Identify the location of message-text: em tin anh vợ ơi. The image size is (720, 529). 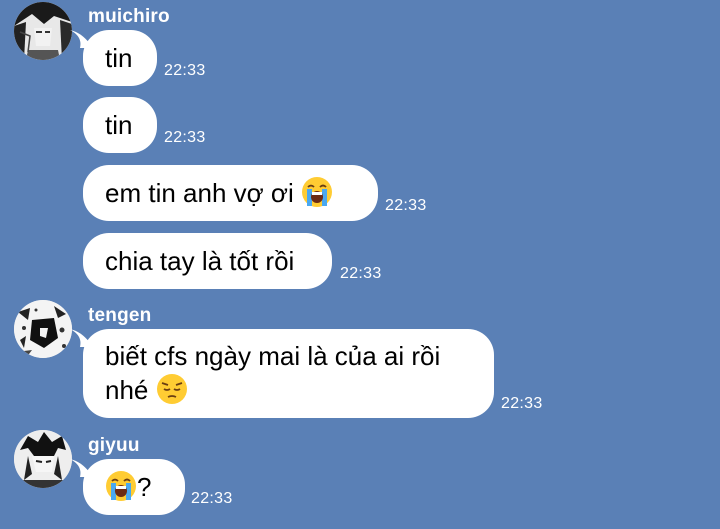
(199, 193).